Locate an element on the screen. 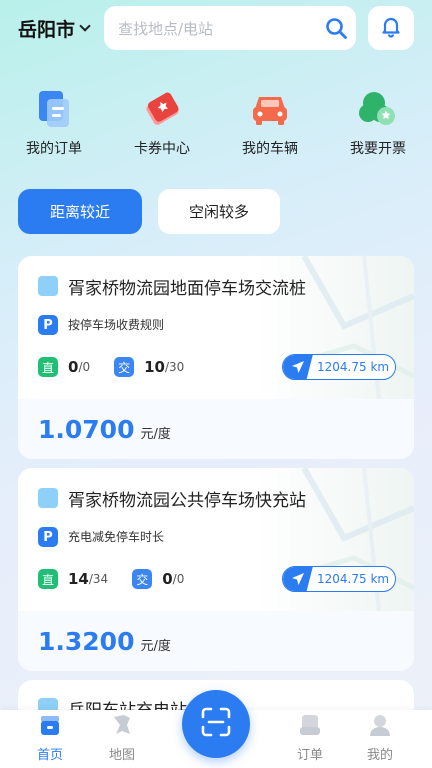 This screenshot has height=768, width=432. chevron-down-icon is located at coordinates (85, 26).